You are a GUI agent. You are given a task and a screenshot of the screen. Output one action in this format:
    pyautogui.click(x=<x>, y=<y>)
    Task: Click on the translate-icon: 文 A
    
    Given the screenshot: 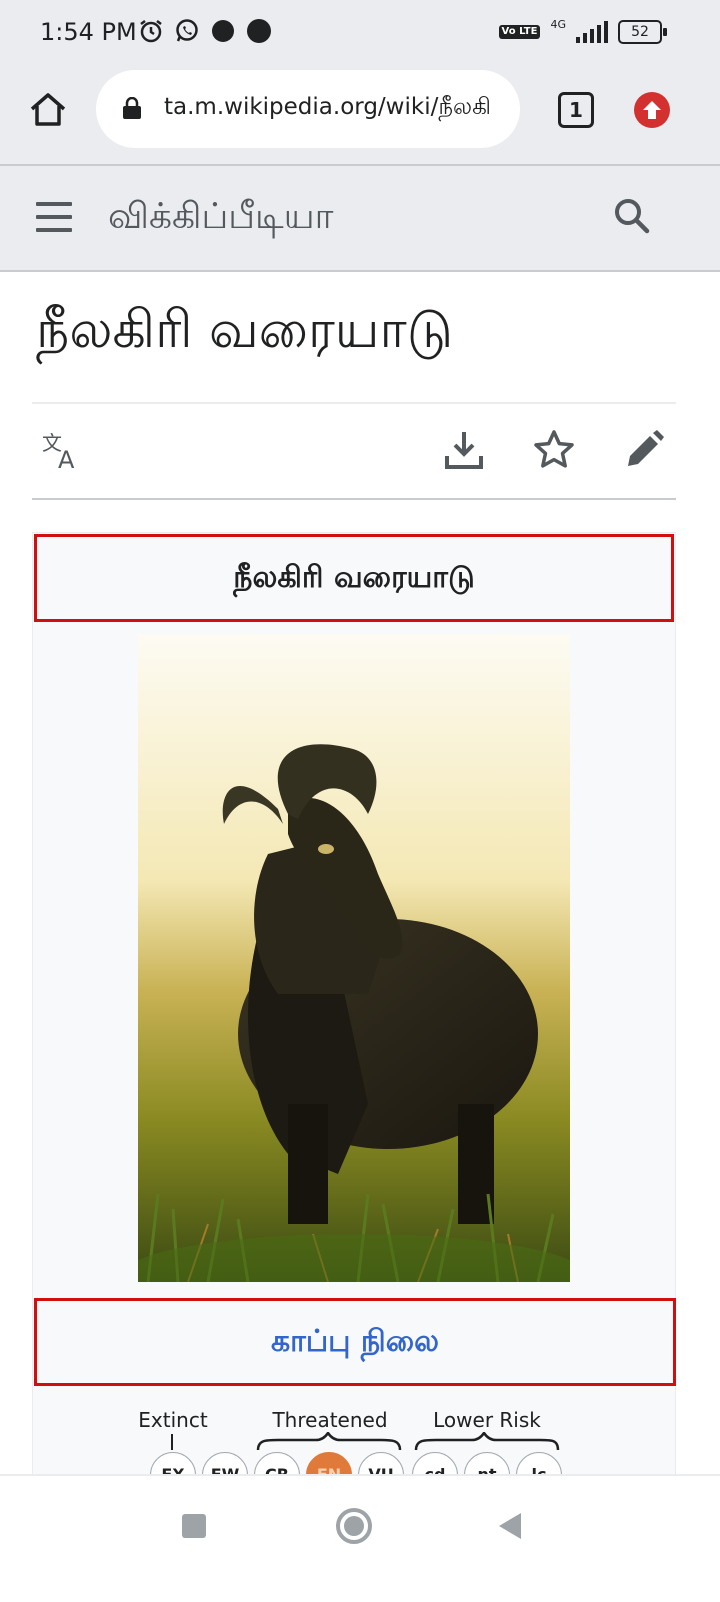 What is the action you would take?
    pyautogui.click(x=58, y=452)
    